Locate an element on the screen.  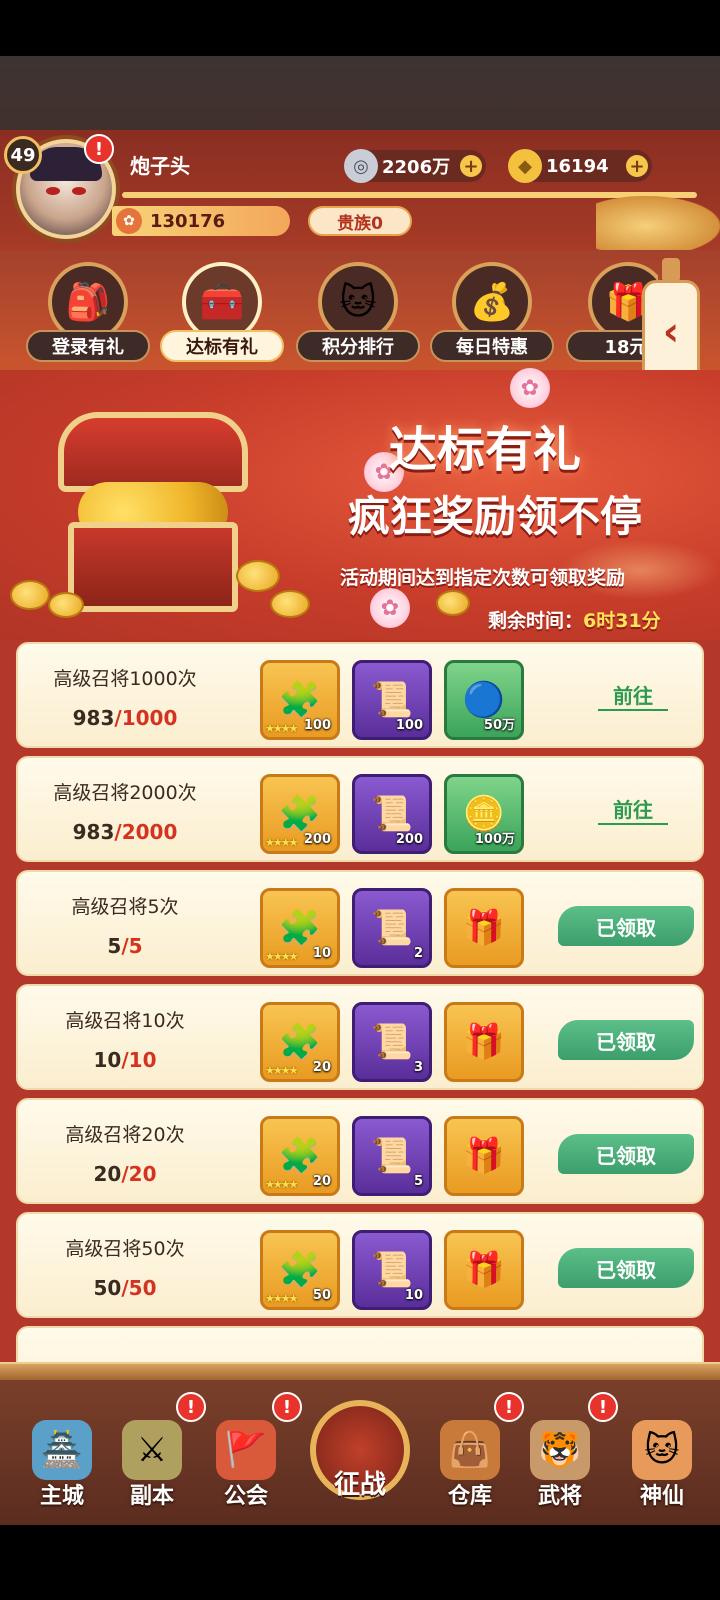
countdown-value: 6时31分 is located at coordinates (622, 621).